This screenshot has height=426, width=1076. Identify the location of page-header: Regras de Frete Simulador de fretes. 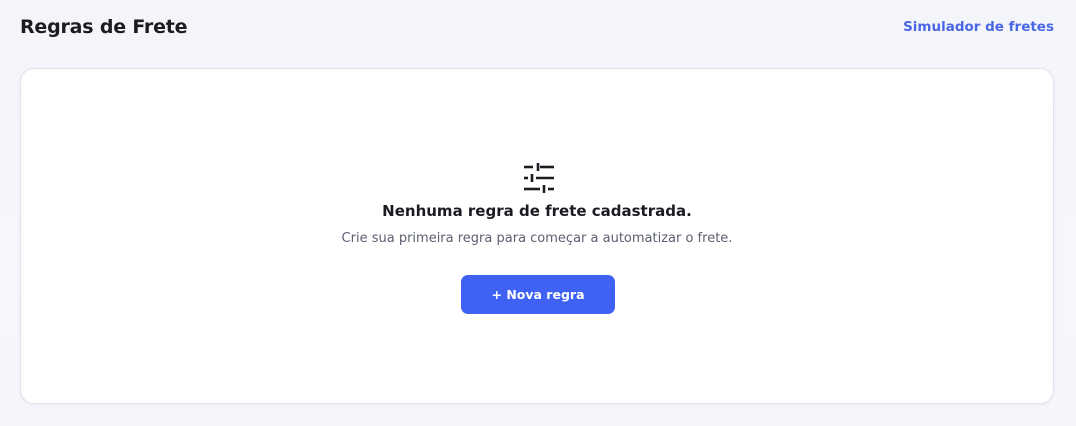
(537, 27).